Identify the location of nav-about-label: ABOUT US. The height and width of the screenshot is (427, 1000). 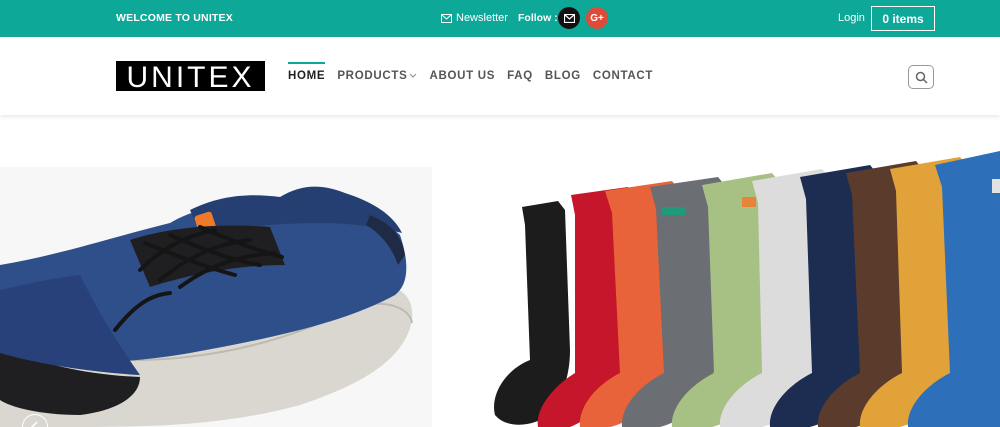
(462, 76).